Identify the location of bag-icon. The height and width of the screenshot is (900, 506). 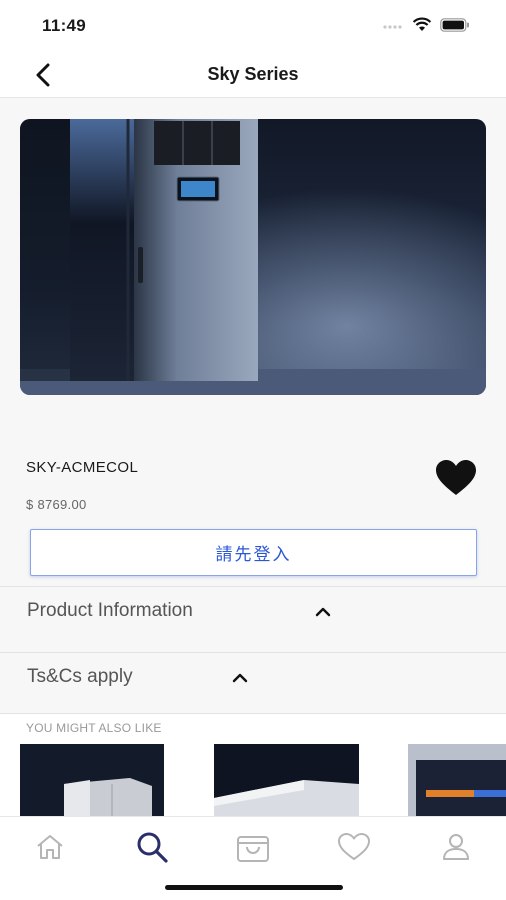
(253, 849).